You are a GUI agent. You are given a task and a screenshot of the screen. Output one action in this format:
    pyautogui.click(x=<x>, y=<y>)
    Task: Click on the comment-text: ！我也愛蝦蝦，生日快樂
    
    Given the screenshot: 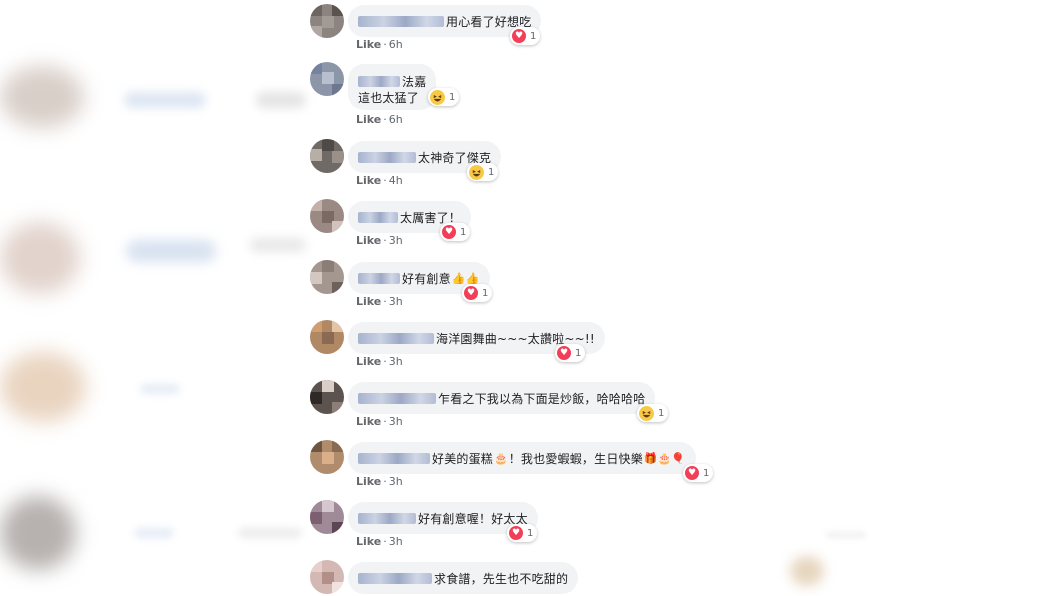 What is the action you would take?
    pyautogui.click(x=575, y=458)
    